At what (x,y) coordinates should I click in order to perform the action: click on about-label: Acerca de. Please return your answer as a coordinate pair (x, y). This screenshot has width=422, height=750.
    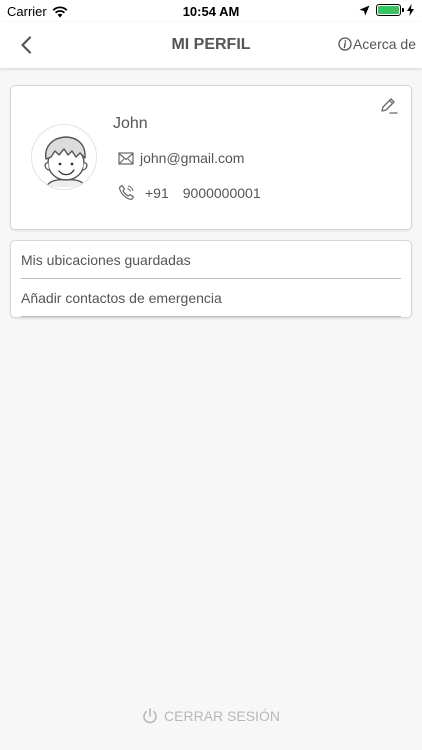
    Looking at the image, I should click on (384, 44).